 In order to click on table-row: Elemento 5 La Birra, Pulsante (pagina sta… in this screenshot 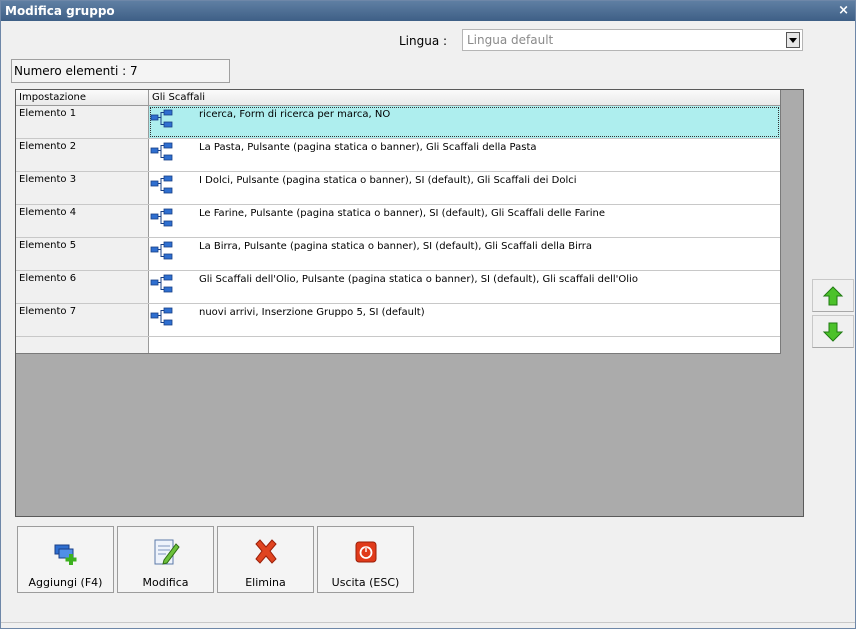, I will do `click(398, 254)`.